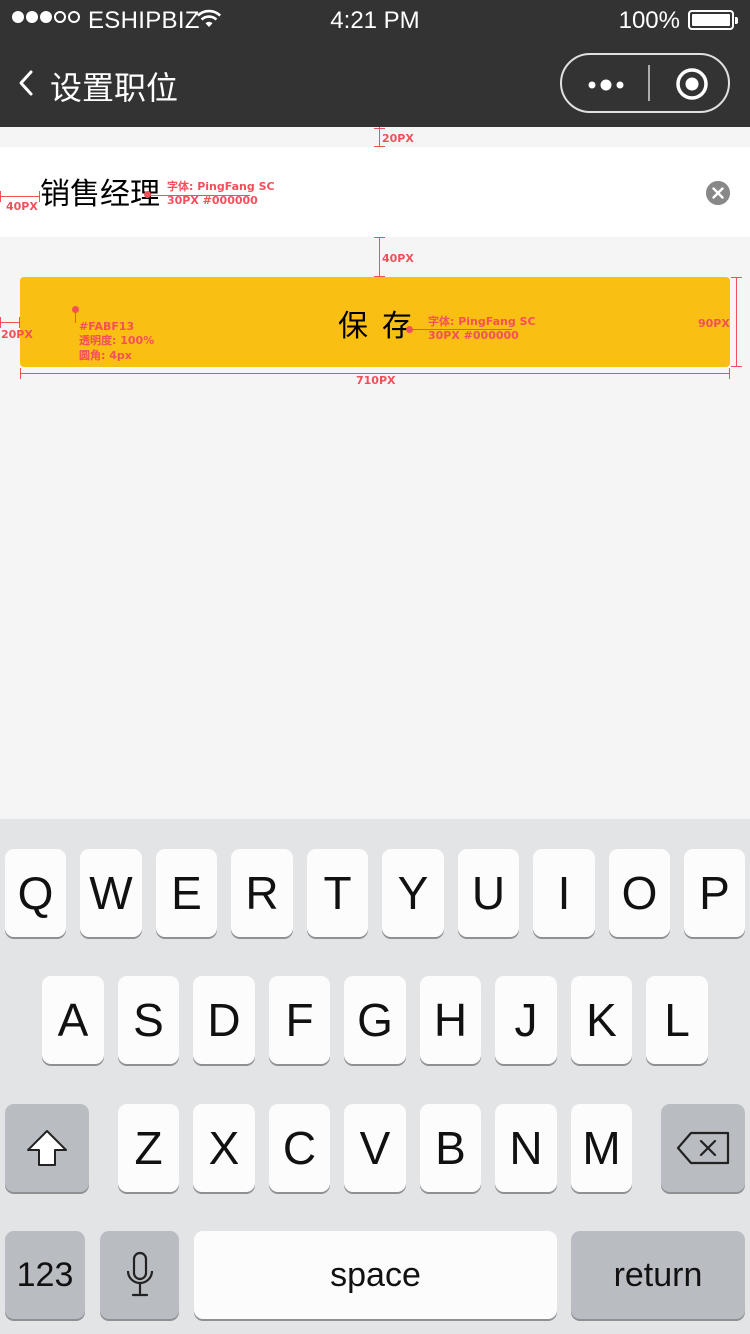 This screenshot has height=1334, width=750. Describe the element at coordinates (375, 1275) in the screenshot. I see `space-key: space` at that location.